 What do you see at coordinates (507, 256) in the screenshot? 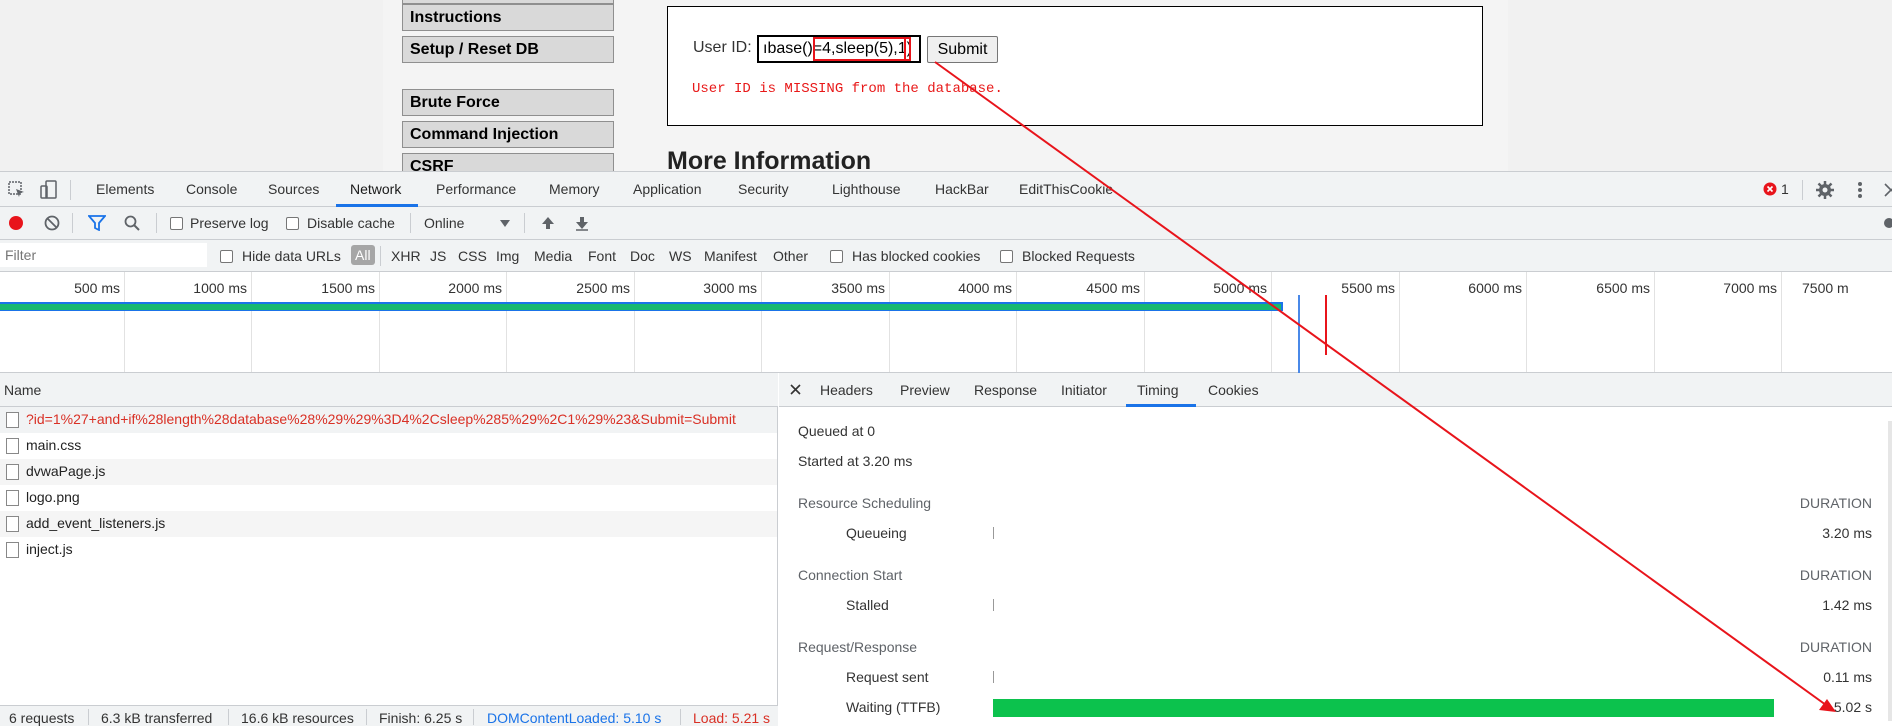
I see `filter-type-img: Img` at bounding box center [507, 256].